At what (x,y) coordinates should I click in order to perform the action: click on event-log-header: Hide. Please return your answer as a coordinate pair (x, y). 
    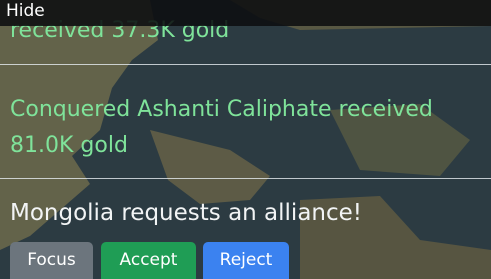
    Looking at the image, I should click on (245, 13).